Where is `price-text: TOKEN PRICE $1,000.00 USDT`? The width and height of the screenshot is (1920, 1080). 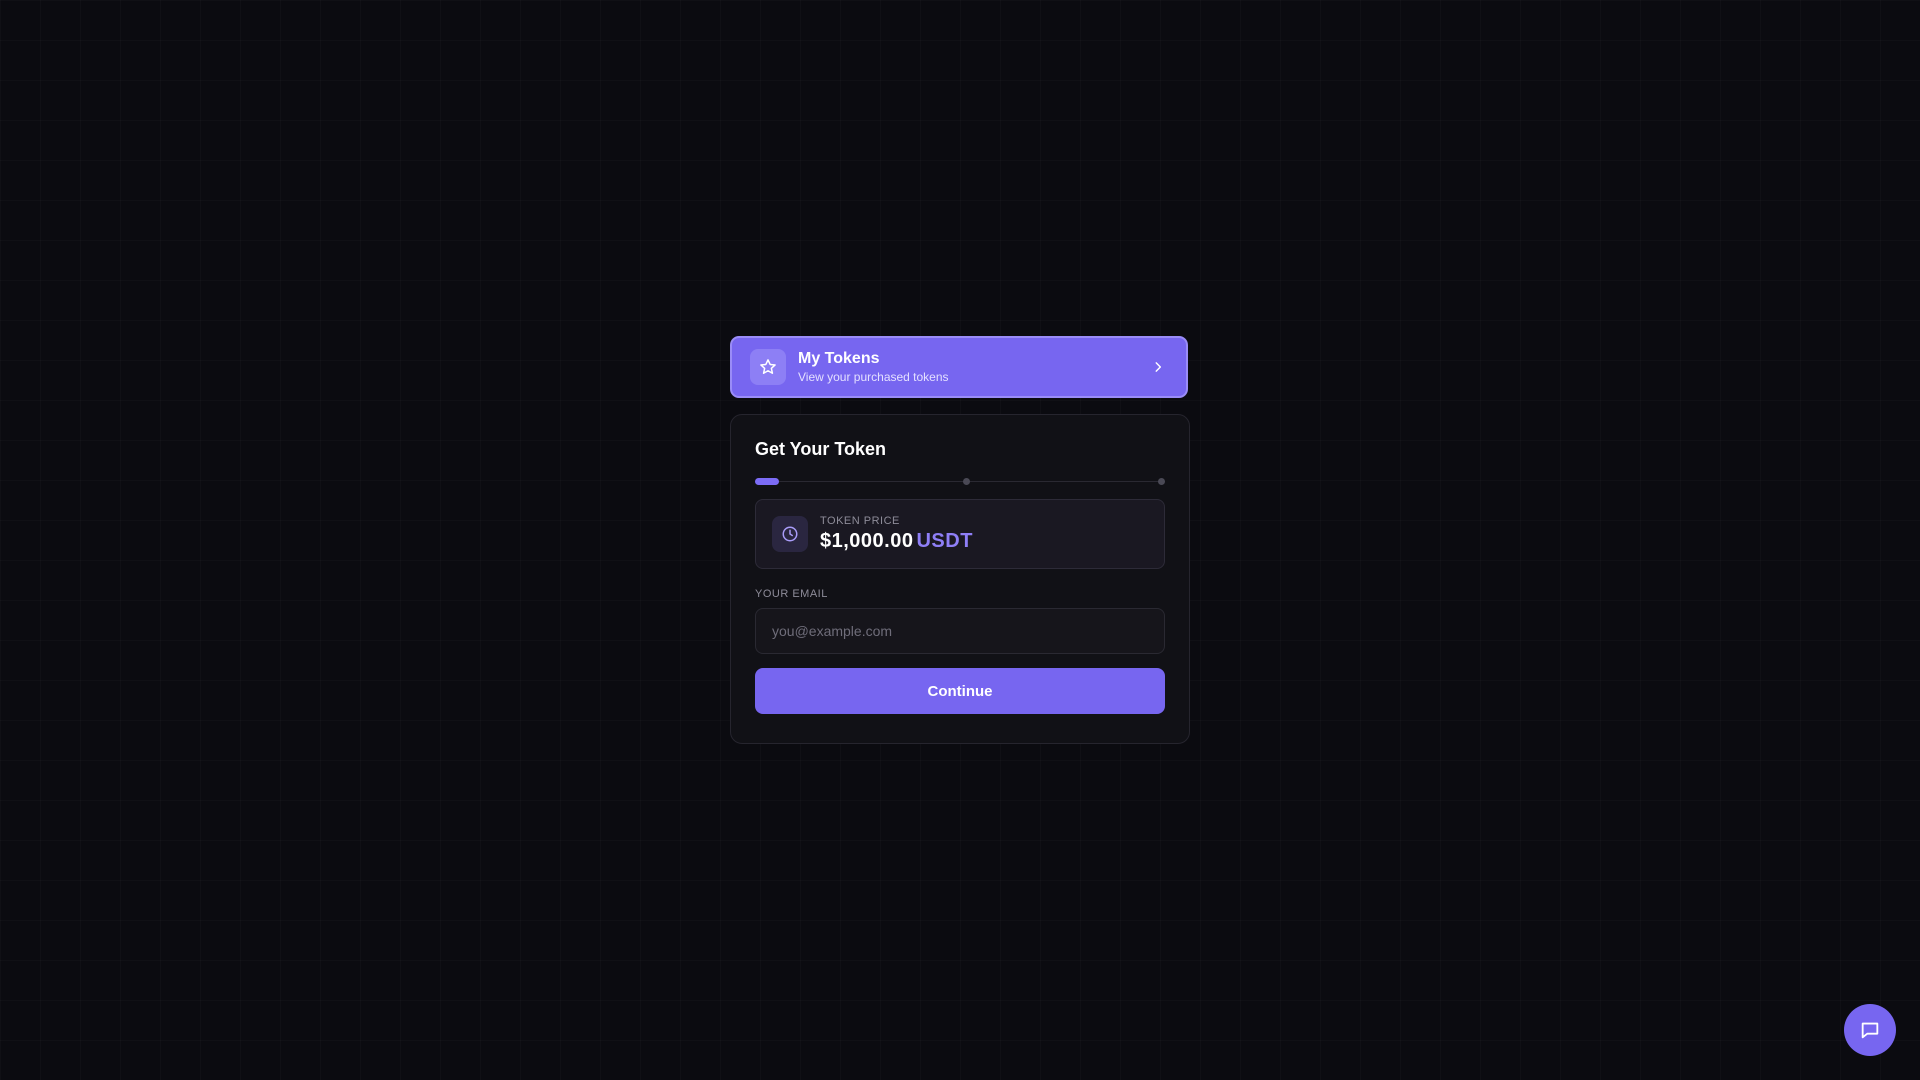 price-text: TOKEN PRICE $1,000.00 USDT is located at coordinates (896, 534).